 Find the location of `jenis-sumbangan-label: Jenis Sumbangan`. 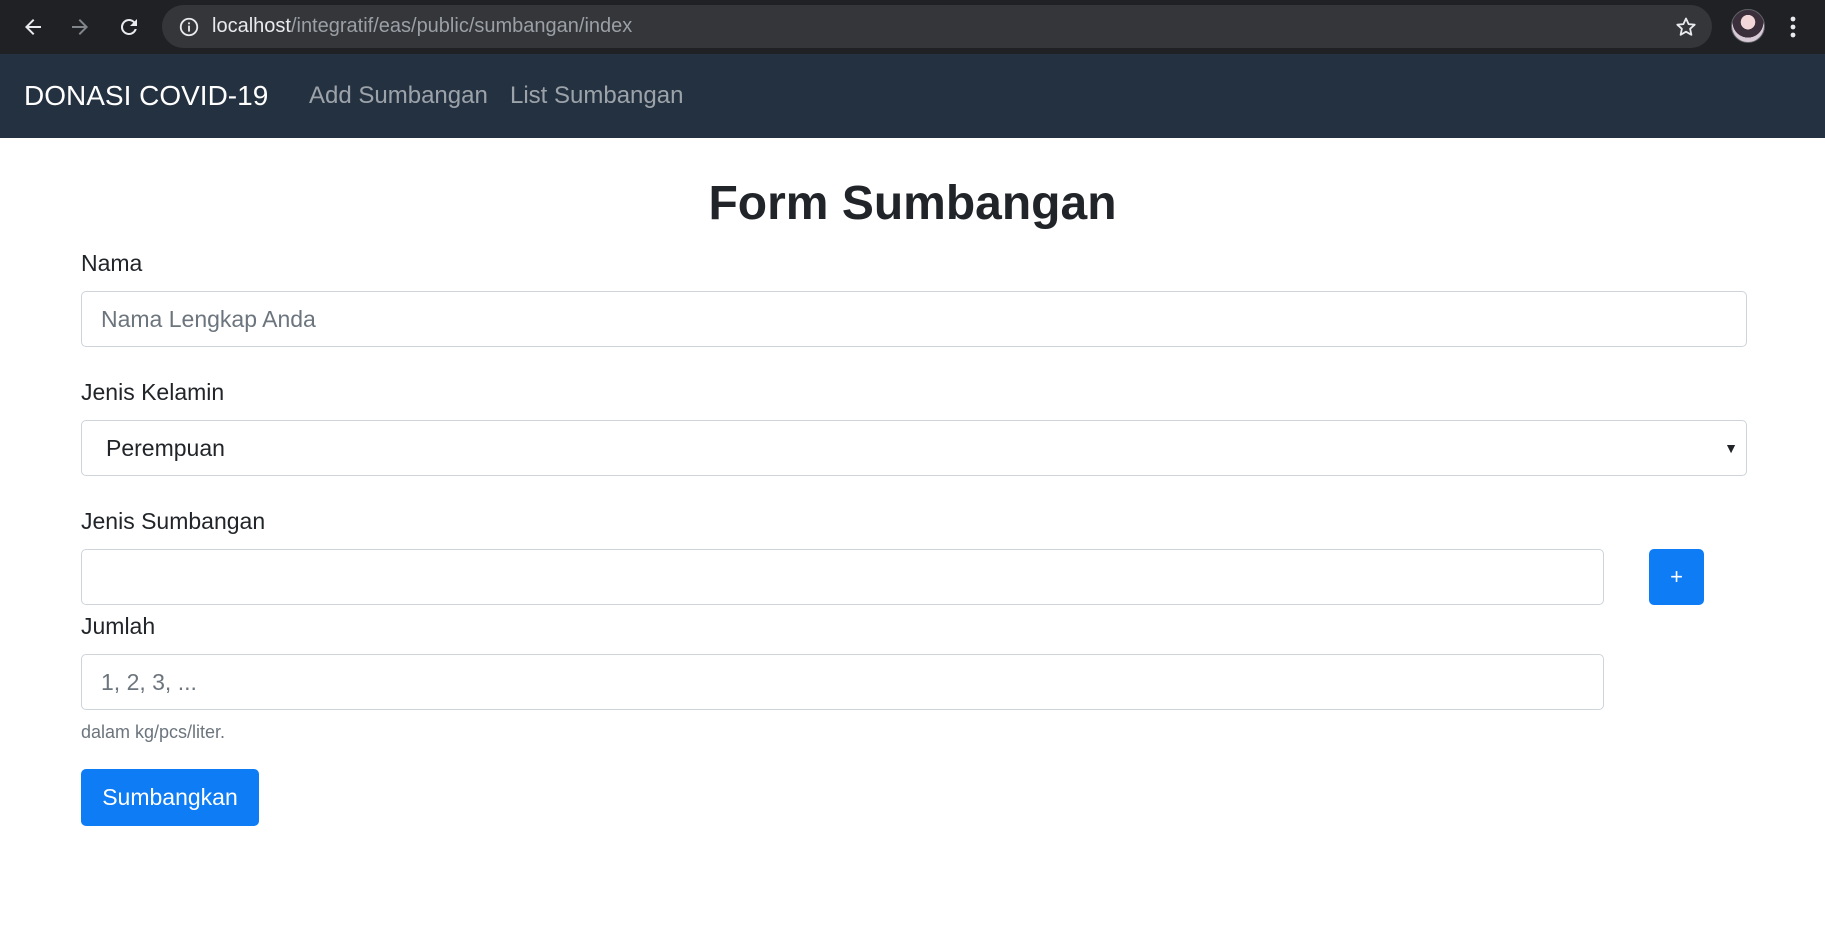

jenis-sumbangan-label: Jenis Sumbangan is located at coordinates (173, 521).